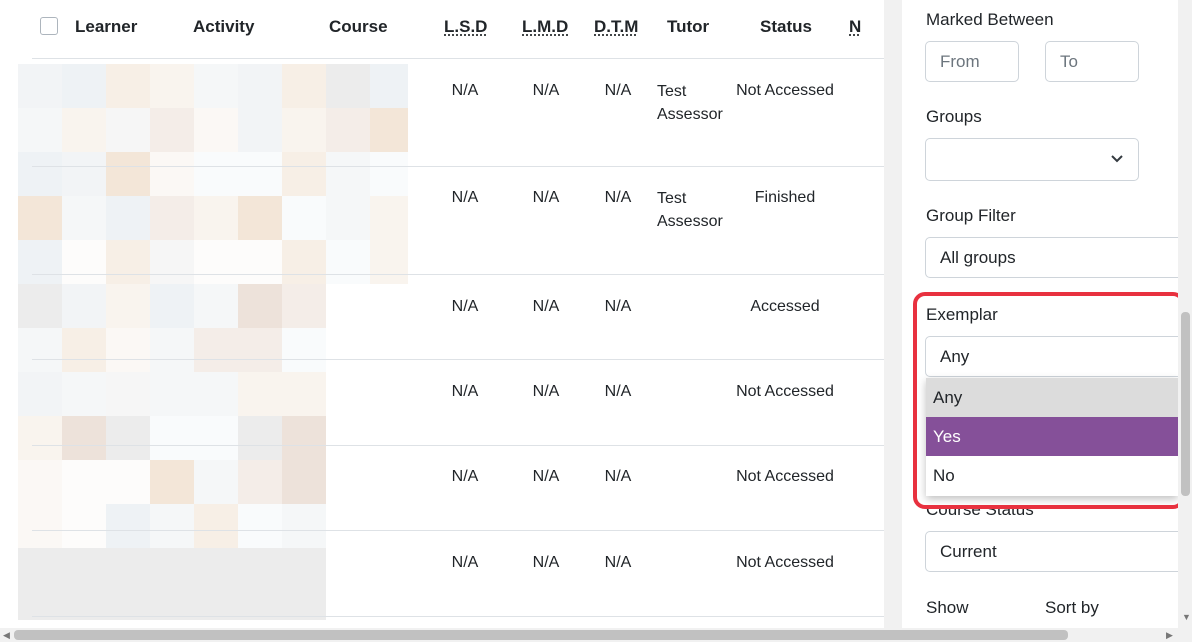 The height and width of the screenshot is (642, 1192). I want to click on horizontal-scrollbar-thumb, so click(541, 635).